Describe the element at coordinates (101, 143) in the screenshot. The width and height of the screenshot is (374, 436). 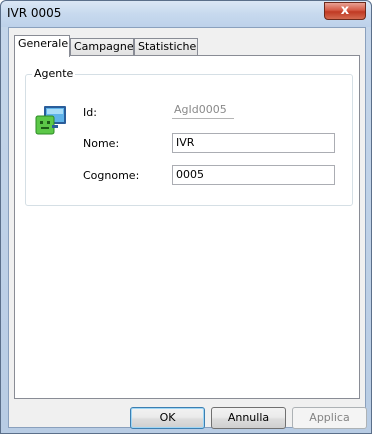
I see `nome-label: Nome:` at that location.